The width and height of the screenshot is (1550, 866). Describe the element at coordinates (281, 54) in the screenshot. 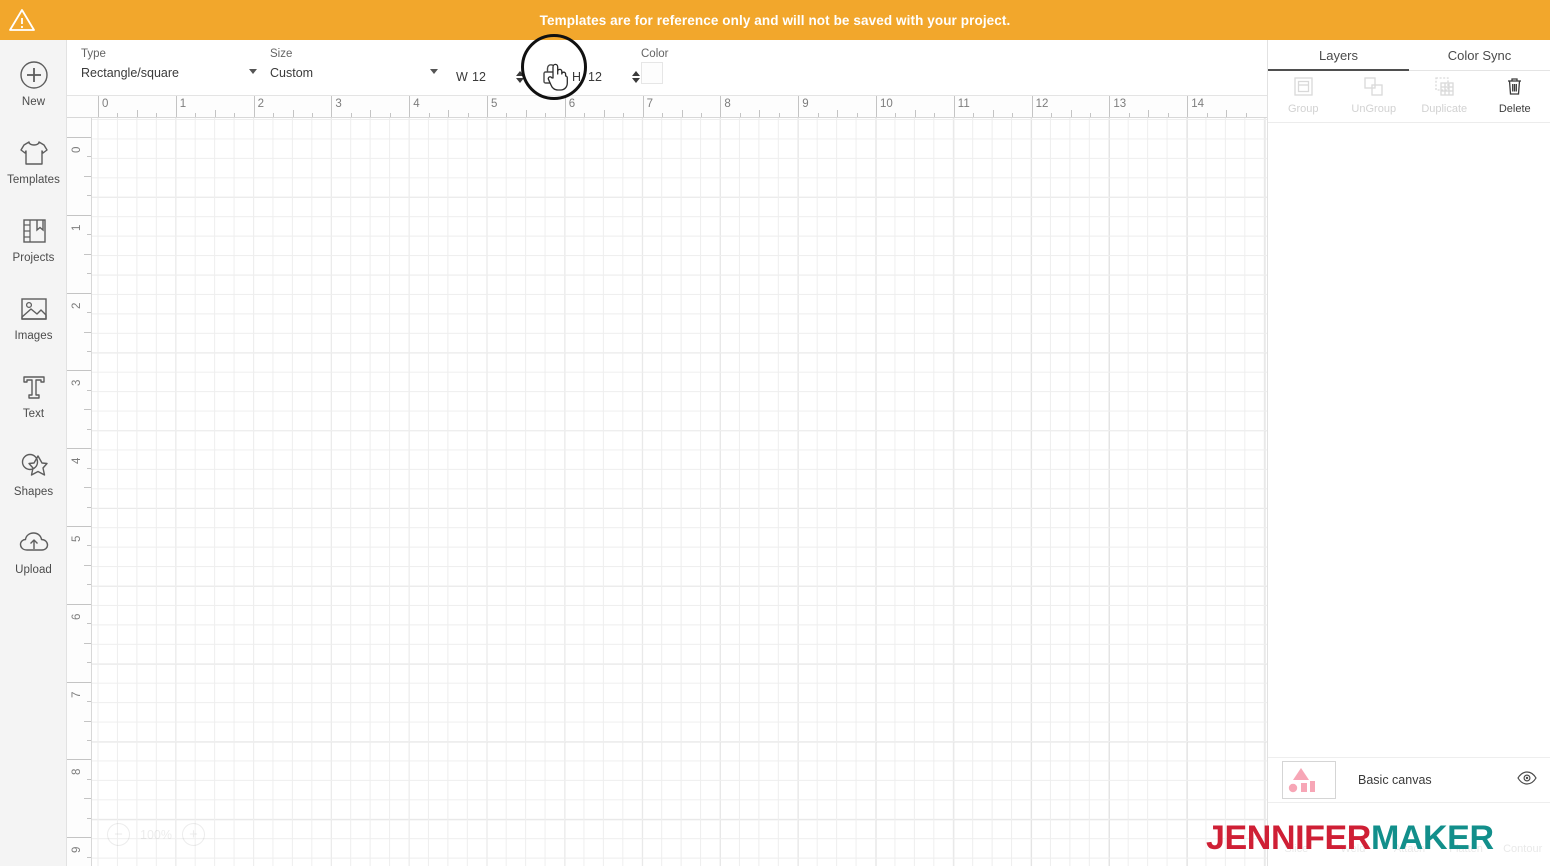

I see `size-label: Size` at that location.